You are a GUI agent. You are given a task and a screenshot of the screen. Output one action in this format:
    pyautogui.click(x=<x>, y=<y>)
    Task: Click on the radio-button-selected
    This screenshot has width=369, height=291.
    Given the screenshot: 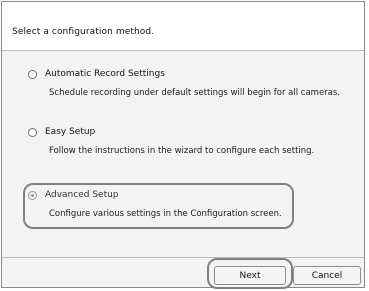 What is the action you would take?
    pyautogui.click(x=32, y=195)
    